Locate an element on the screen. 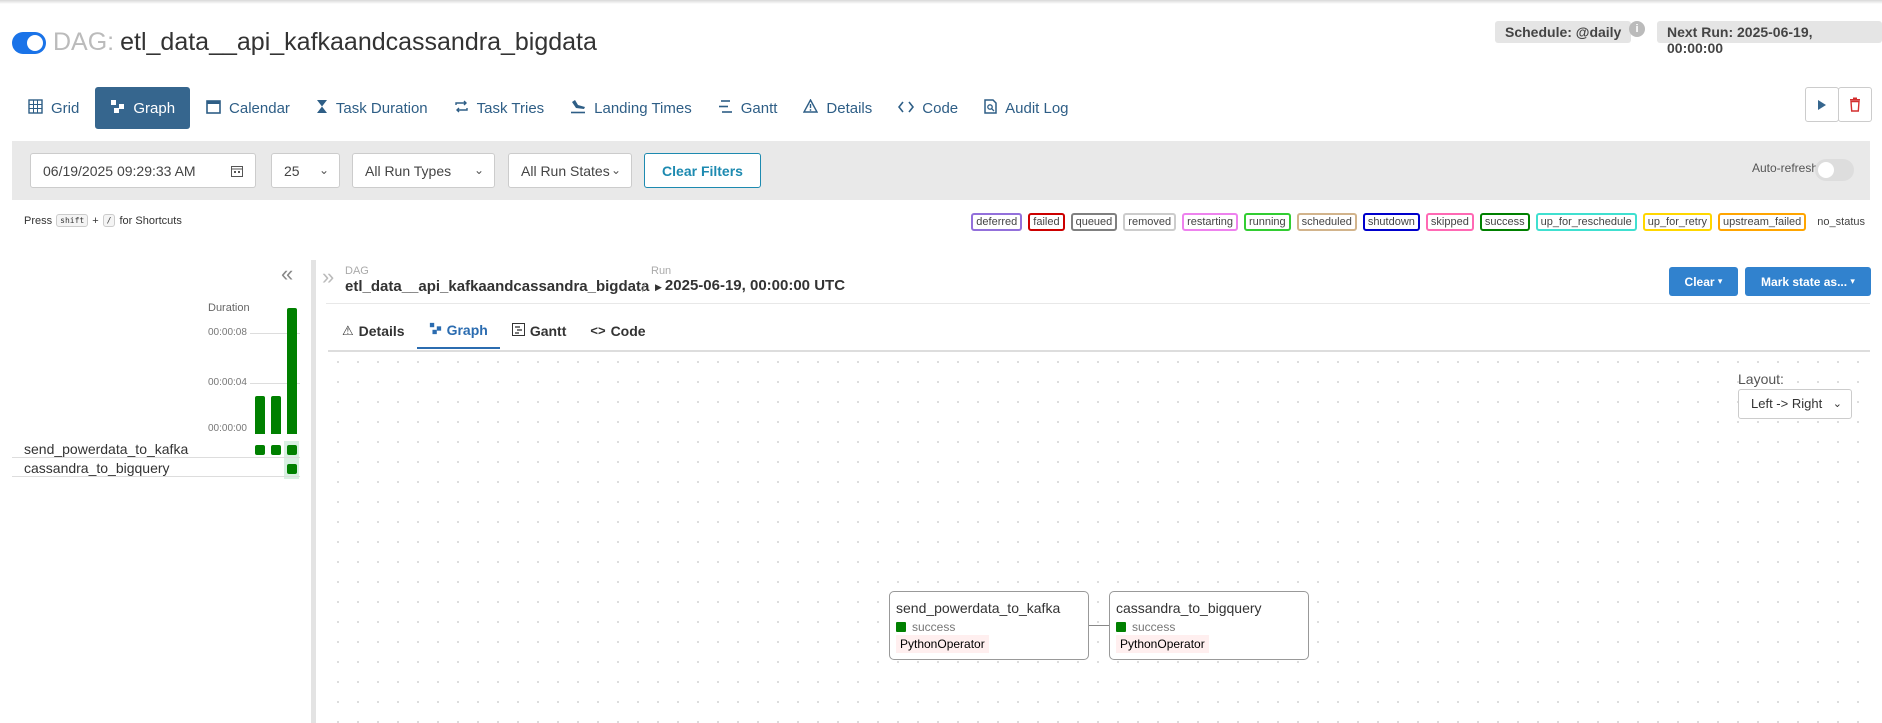  node-operator: PythonOperator is located at coordinates (1162, 644).